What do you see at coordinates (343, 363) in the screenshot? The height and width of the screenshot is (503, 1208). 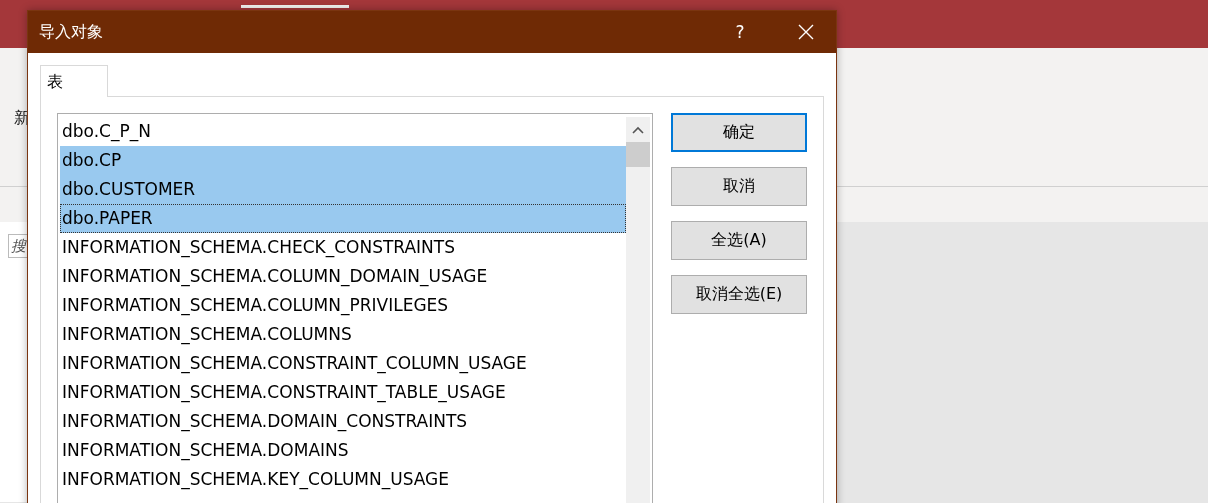 I see `list-item: INFORMATION_SCHEMA.CONSTRAINT_COLUMN_USAGE` at bounding box center [343, 363].